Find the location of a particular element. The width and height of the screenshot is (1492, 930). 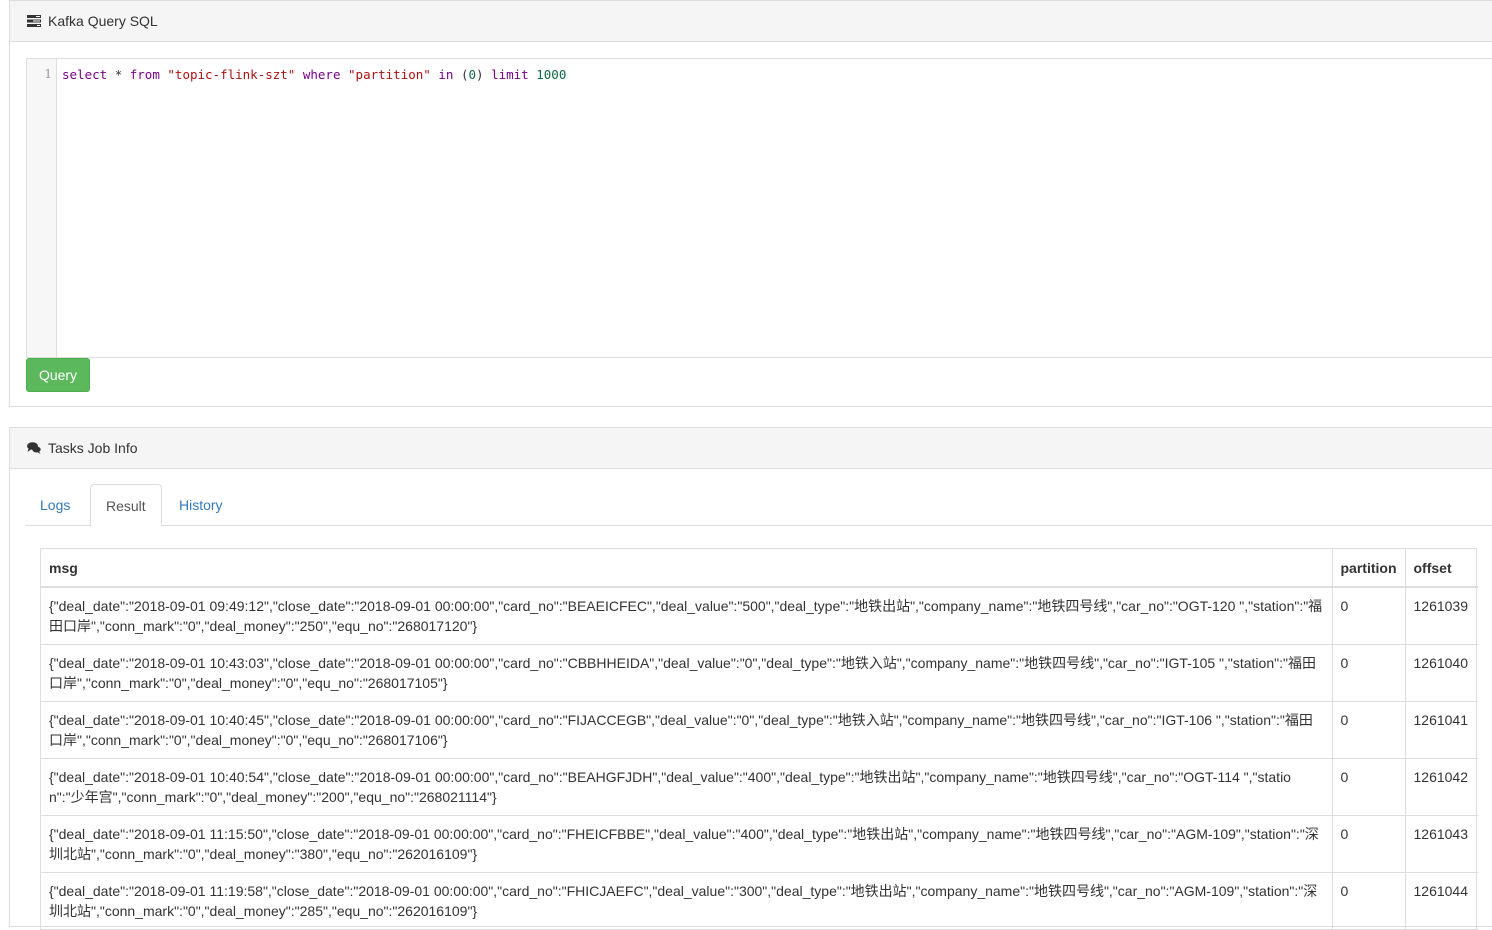

comments-icon is located at coordinates (34, 448).